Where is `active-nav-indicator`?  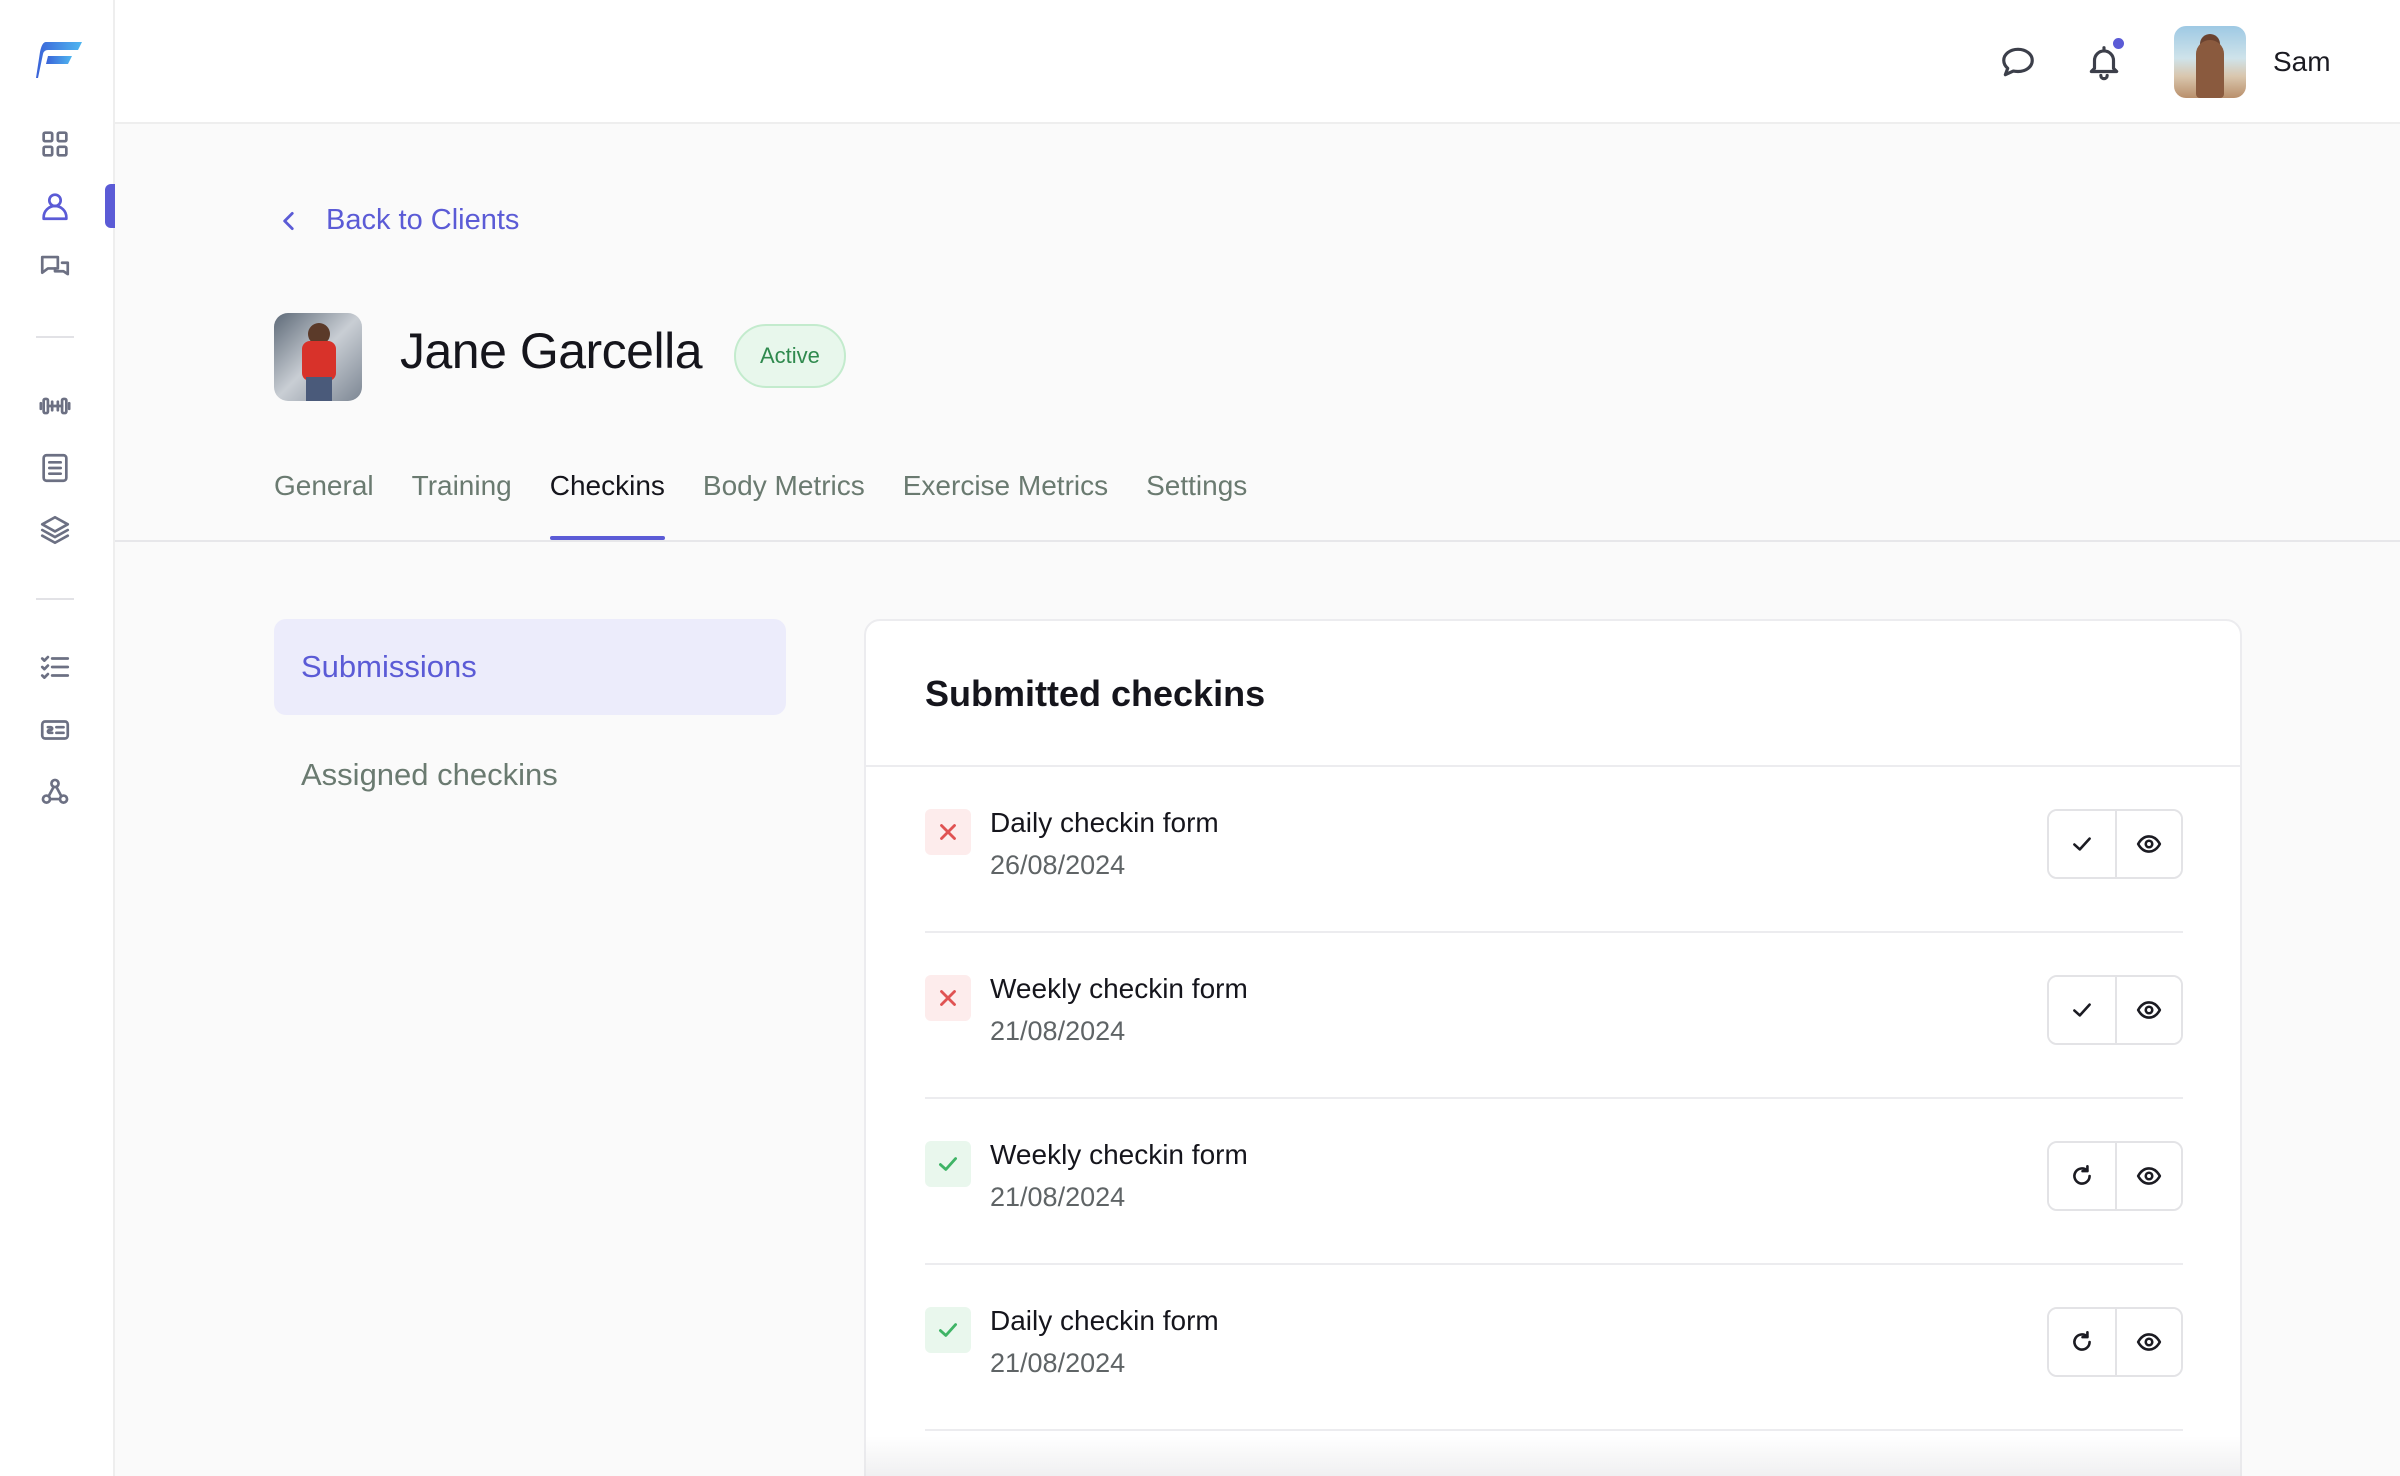 active-nav-indicator is located at coordinates (110, 206).